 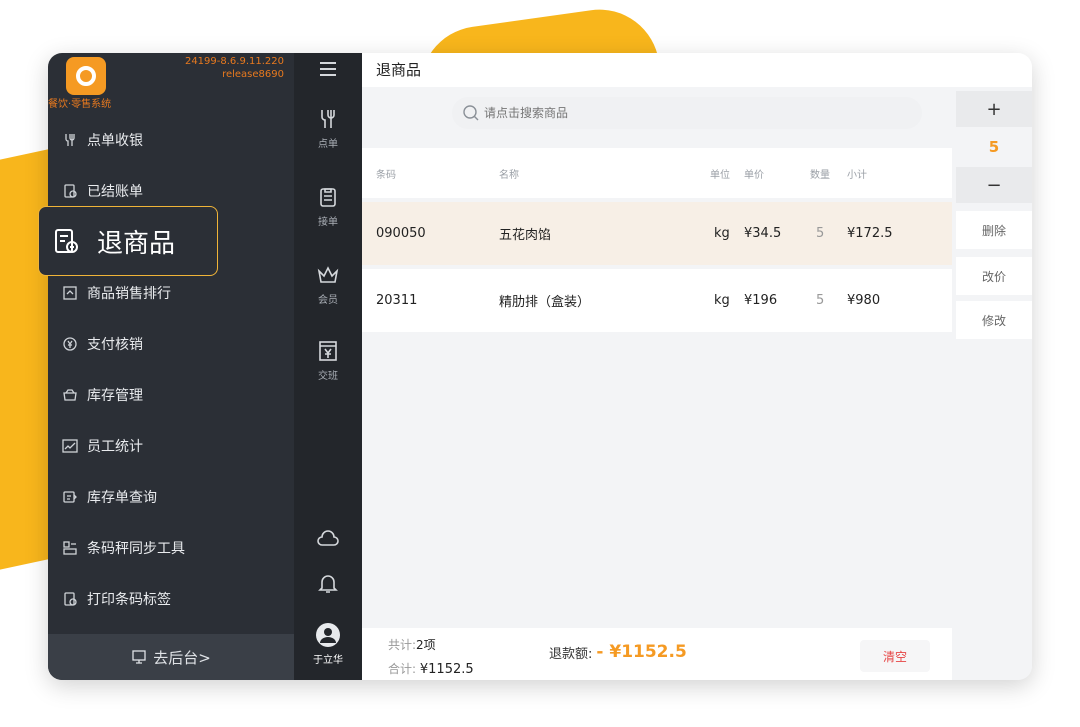 What do you see at coordinates (115, 345) in the screenshot?
I see `sidebar-item-label: 支付核销` at bounding box center [115, 345].